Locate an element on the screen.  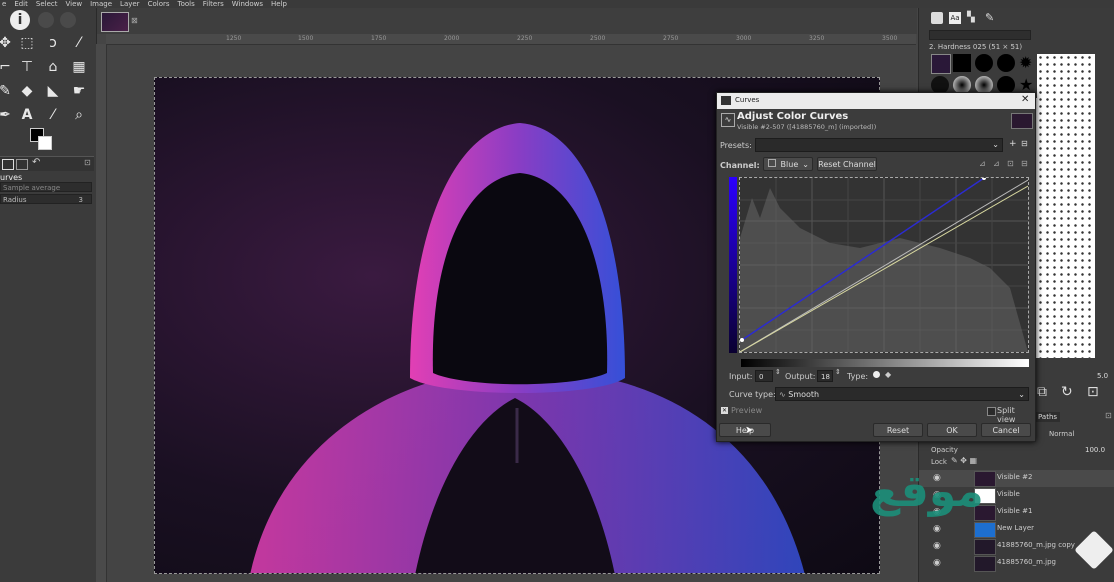
rect-select-icon: ⬚ is located at coordinates (27, 43).